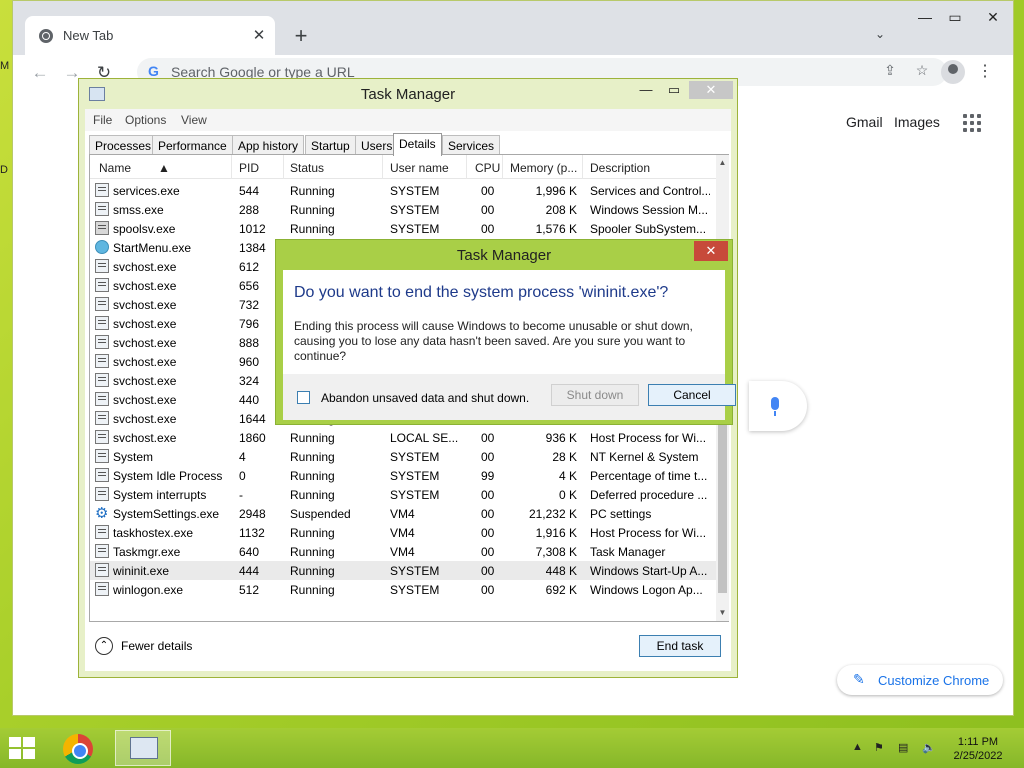  Describe the element at coordinates (564, 457) in the screenshot. I see `process-memory: 28 K` at that location.